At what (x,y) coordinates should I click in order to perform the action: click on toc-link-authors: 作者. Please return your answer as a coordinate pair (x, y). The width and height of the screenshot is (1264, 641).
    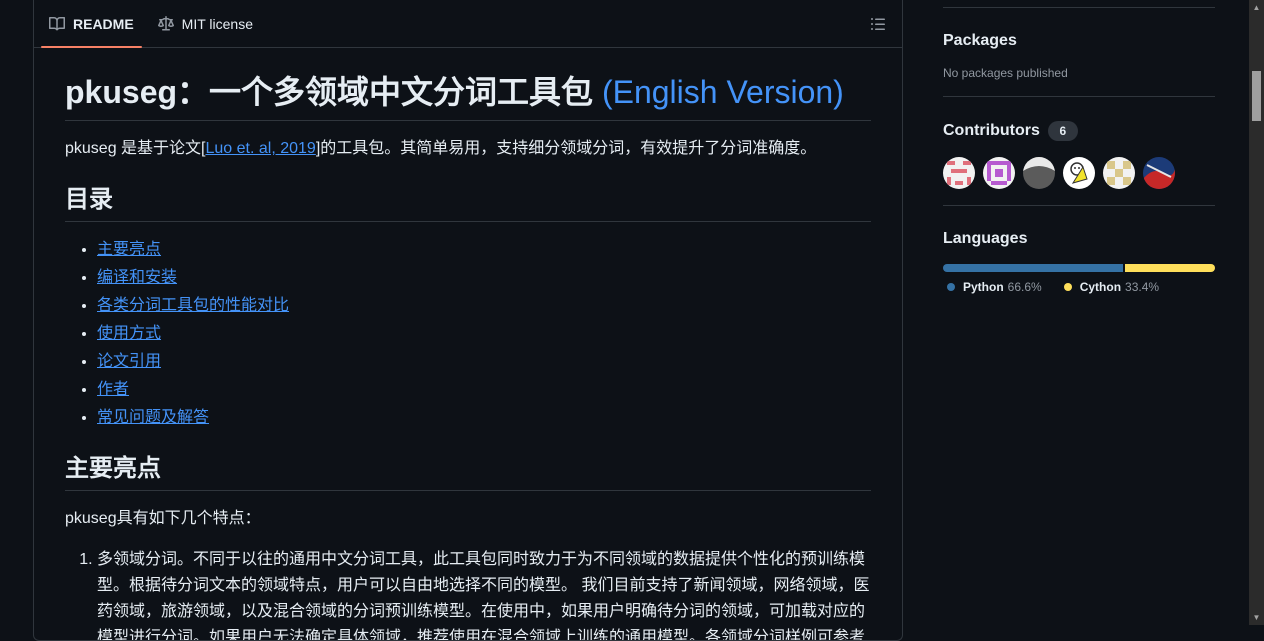
    Looking at the image, I should click on (113, 389).